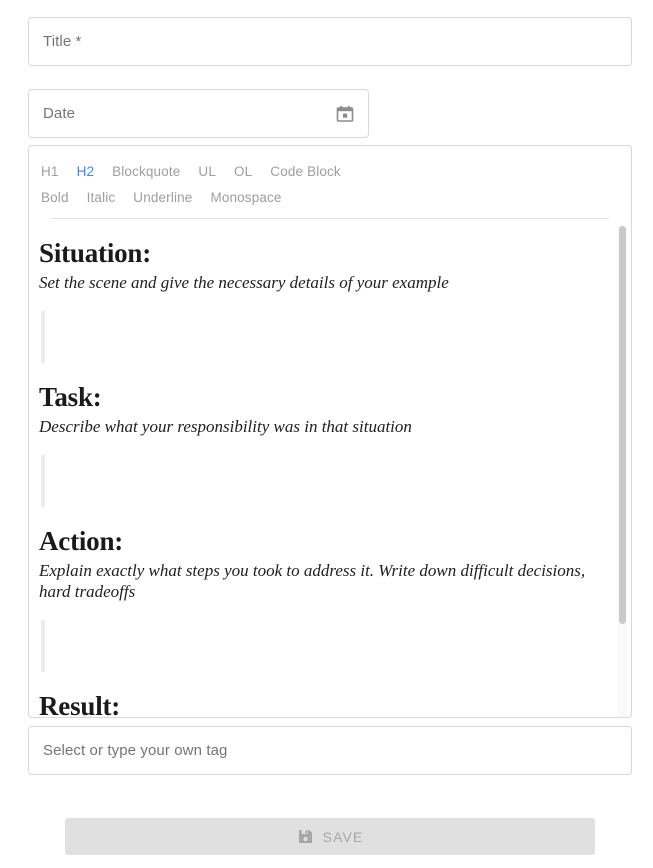 The image size is (653, 868). I want to click on save-floppy-icon, so click(305, 836).